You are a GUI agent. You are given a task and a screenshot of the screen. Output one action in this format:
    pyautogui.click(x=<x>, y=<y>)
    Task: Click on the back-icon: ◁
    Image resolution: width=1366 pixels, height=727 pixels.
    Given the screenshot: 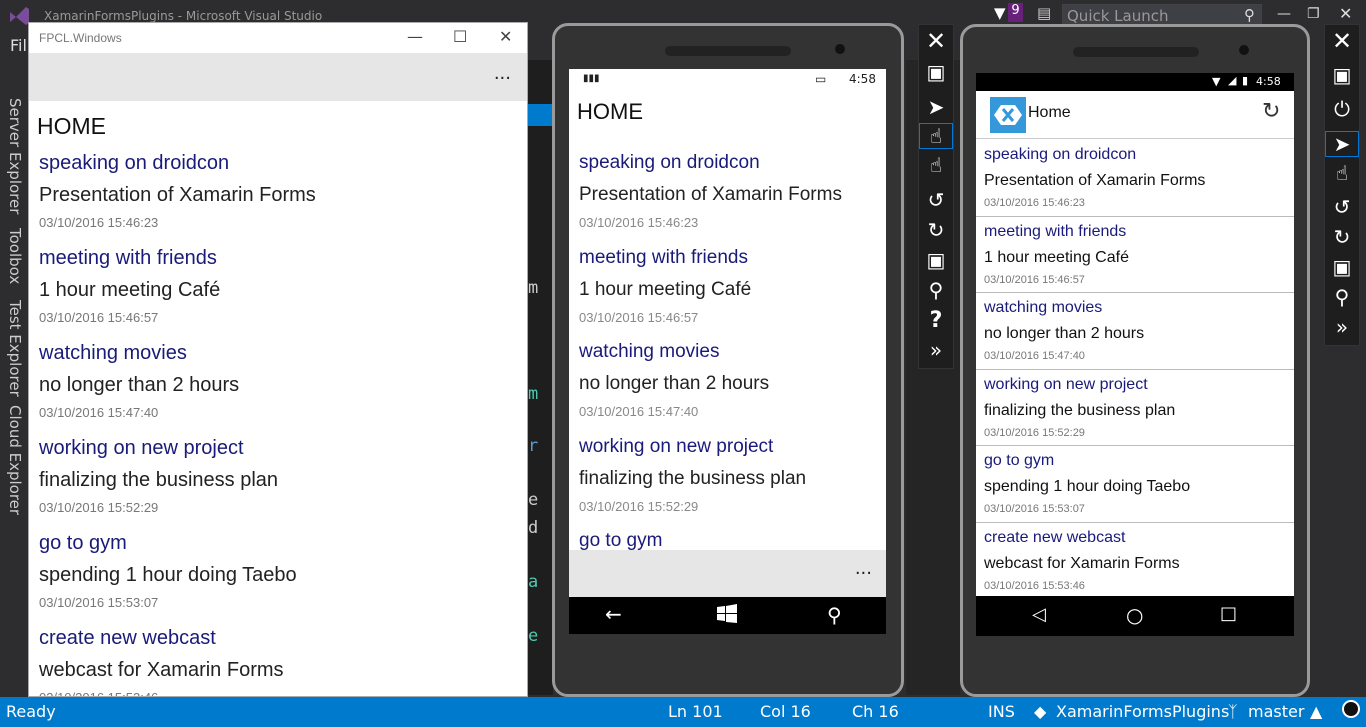 What is the action you would take?
    pyautogui.click(x=1039, y=614)
    